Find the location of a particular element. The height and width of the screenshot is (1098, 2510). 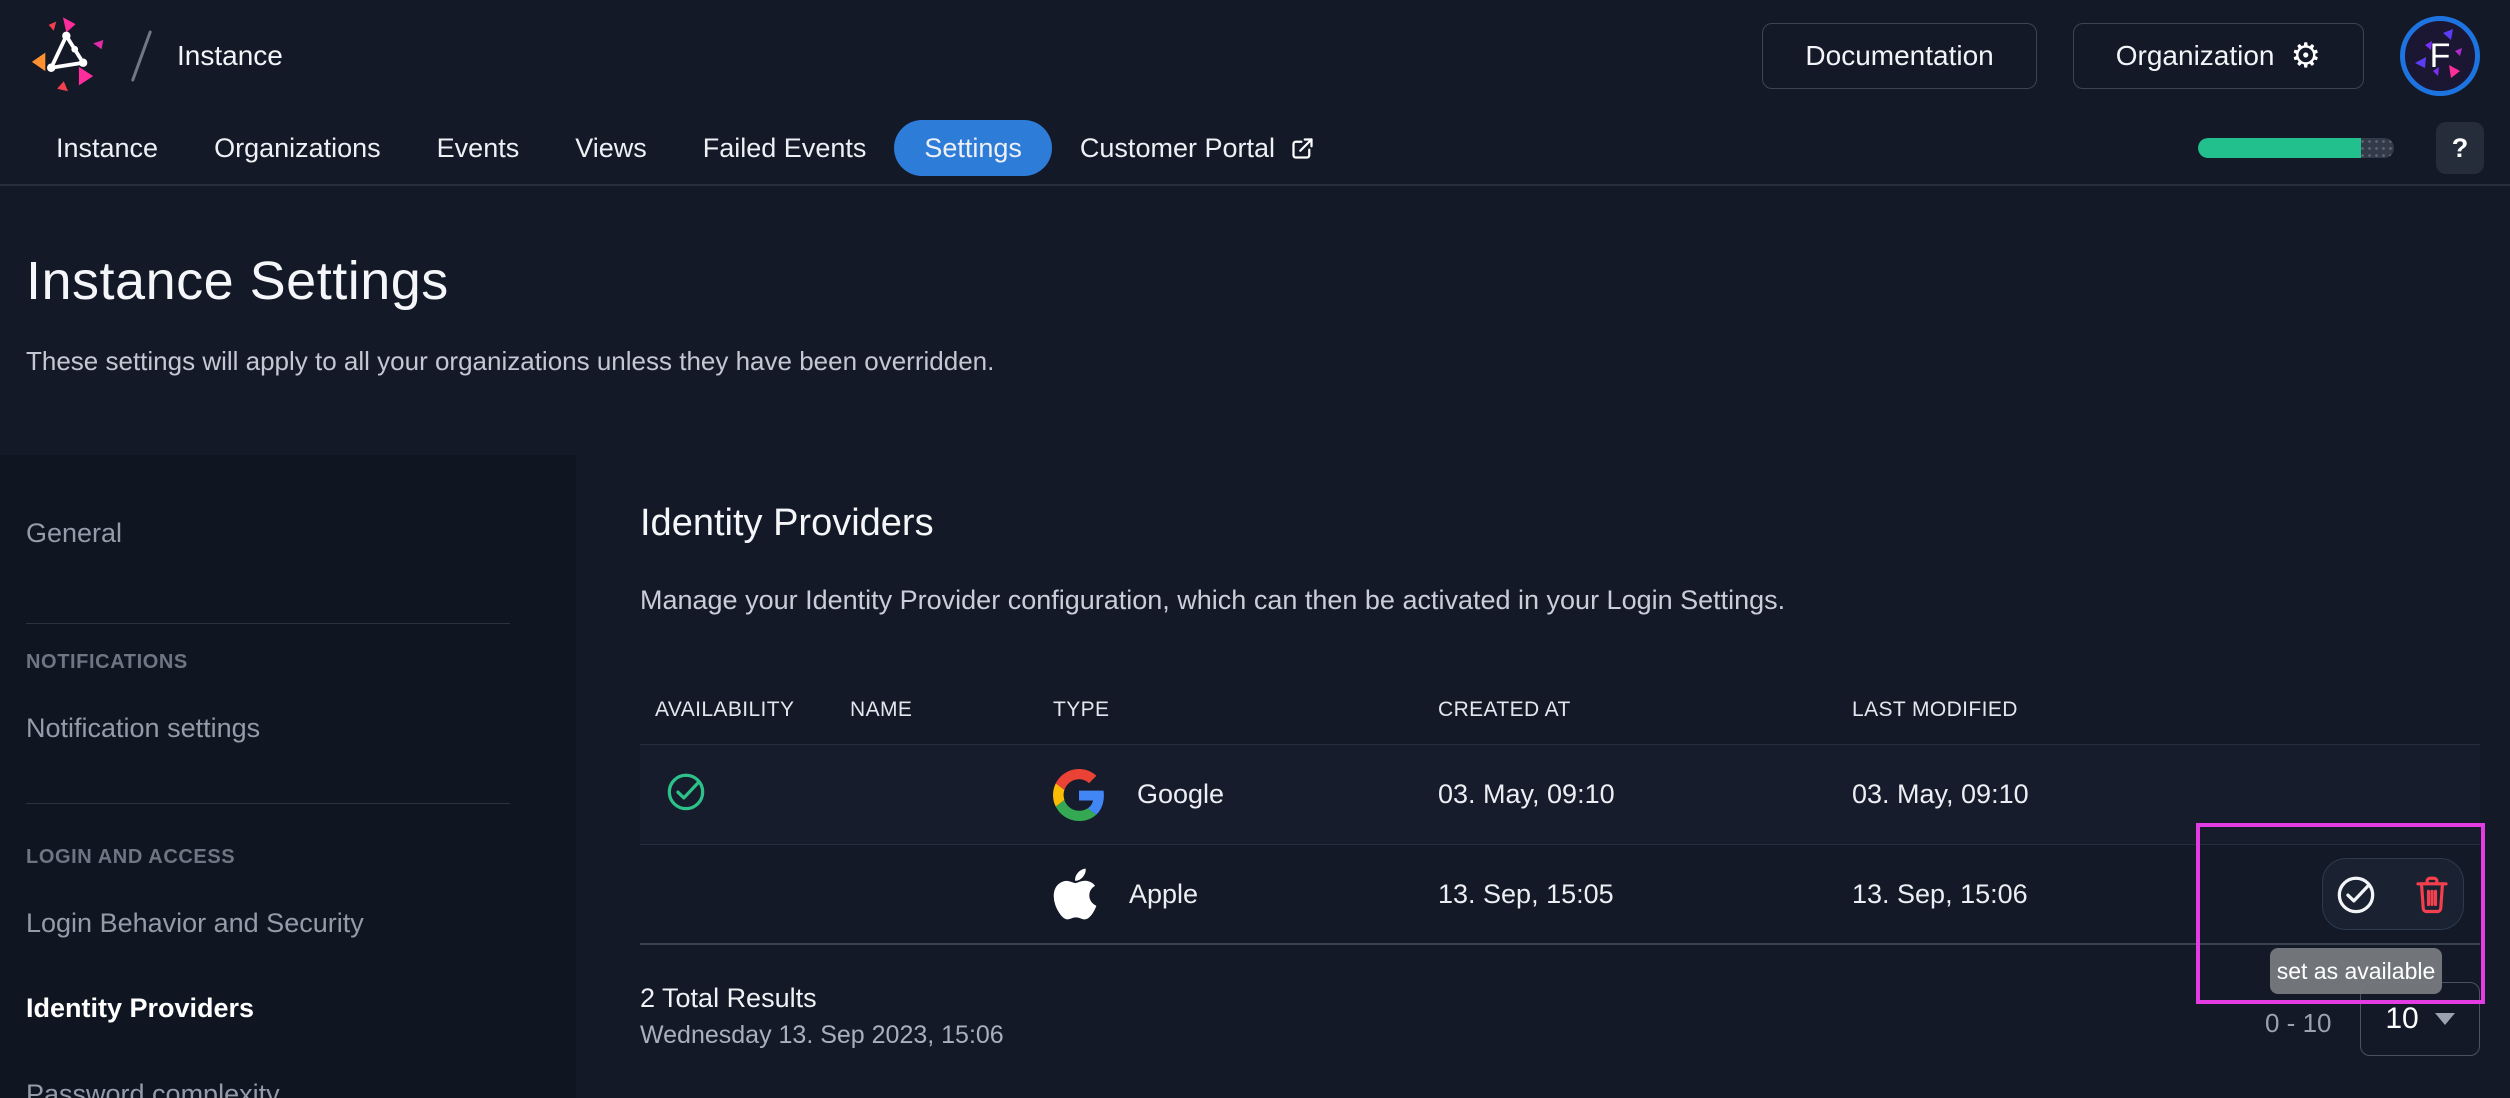

breadcrumb-slash is located at coordinates (141, 56).